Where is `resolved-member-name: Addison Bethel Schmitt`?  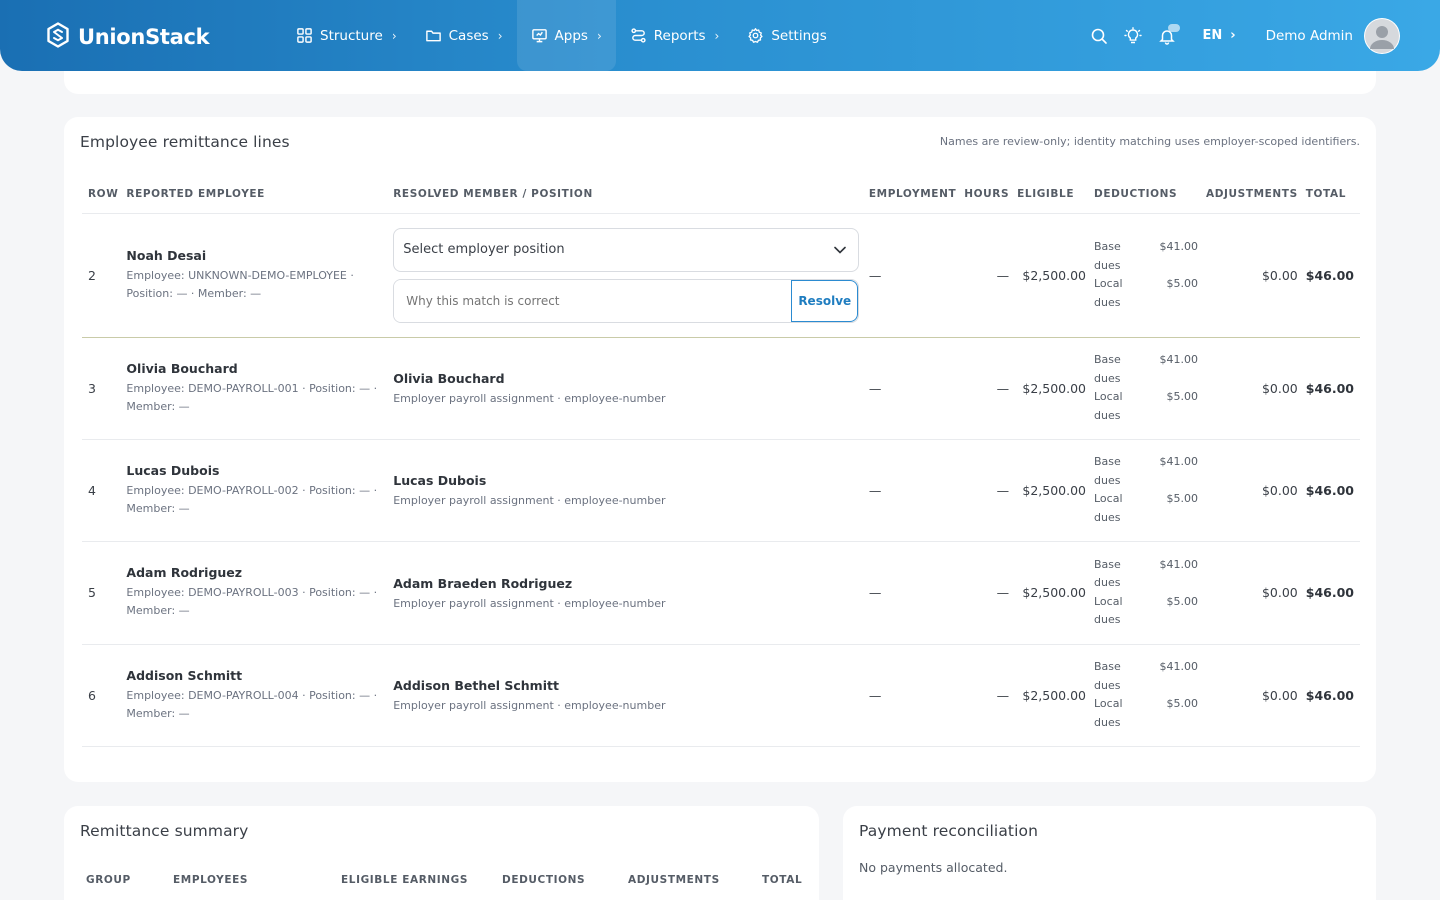 resolved-member-name: Addison Bethel Schmitt is located at coordinates (627, 685).